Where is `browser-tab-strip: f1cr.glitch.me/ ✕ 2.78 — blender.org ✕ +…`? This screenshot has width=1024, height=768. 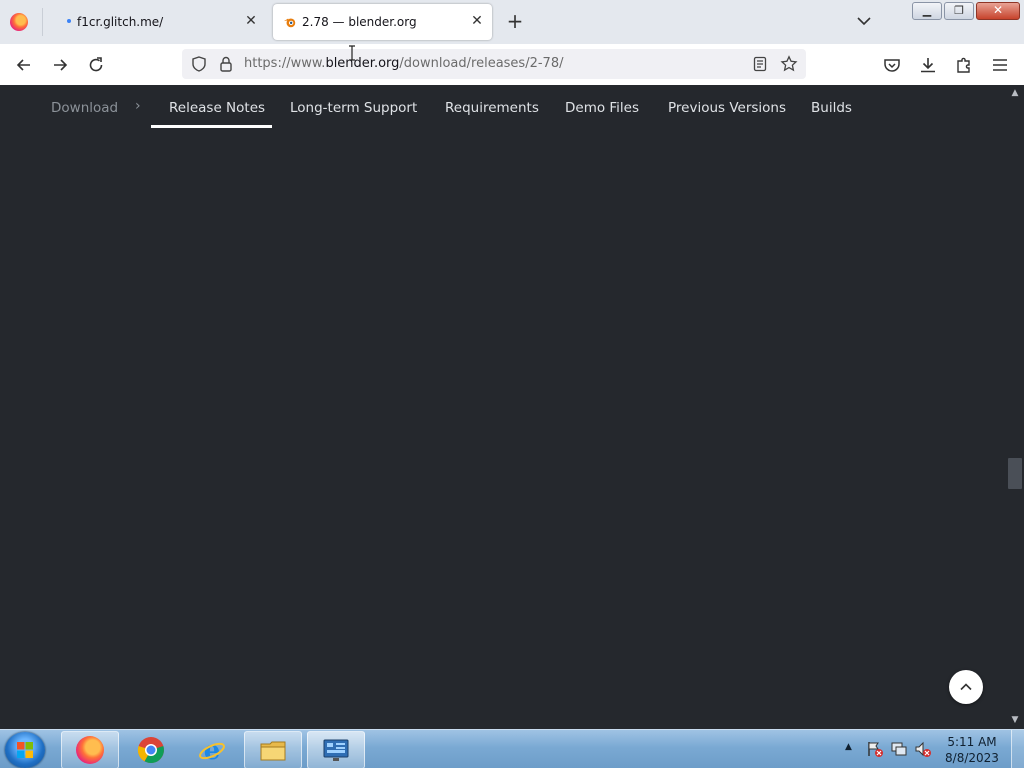
browser-tab-strip: f1cr.glitch.me/ ✕ 2.78 — blender.org ✕ +… is located at coordinates (512, 22).